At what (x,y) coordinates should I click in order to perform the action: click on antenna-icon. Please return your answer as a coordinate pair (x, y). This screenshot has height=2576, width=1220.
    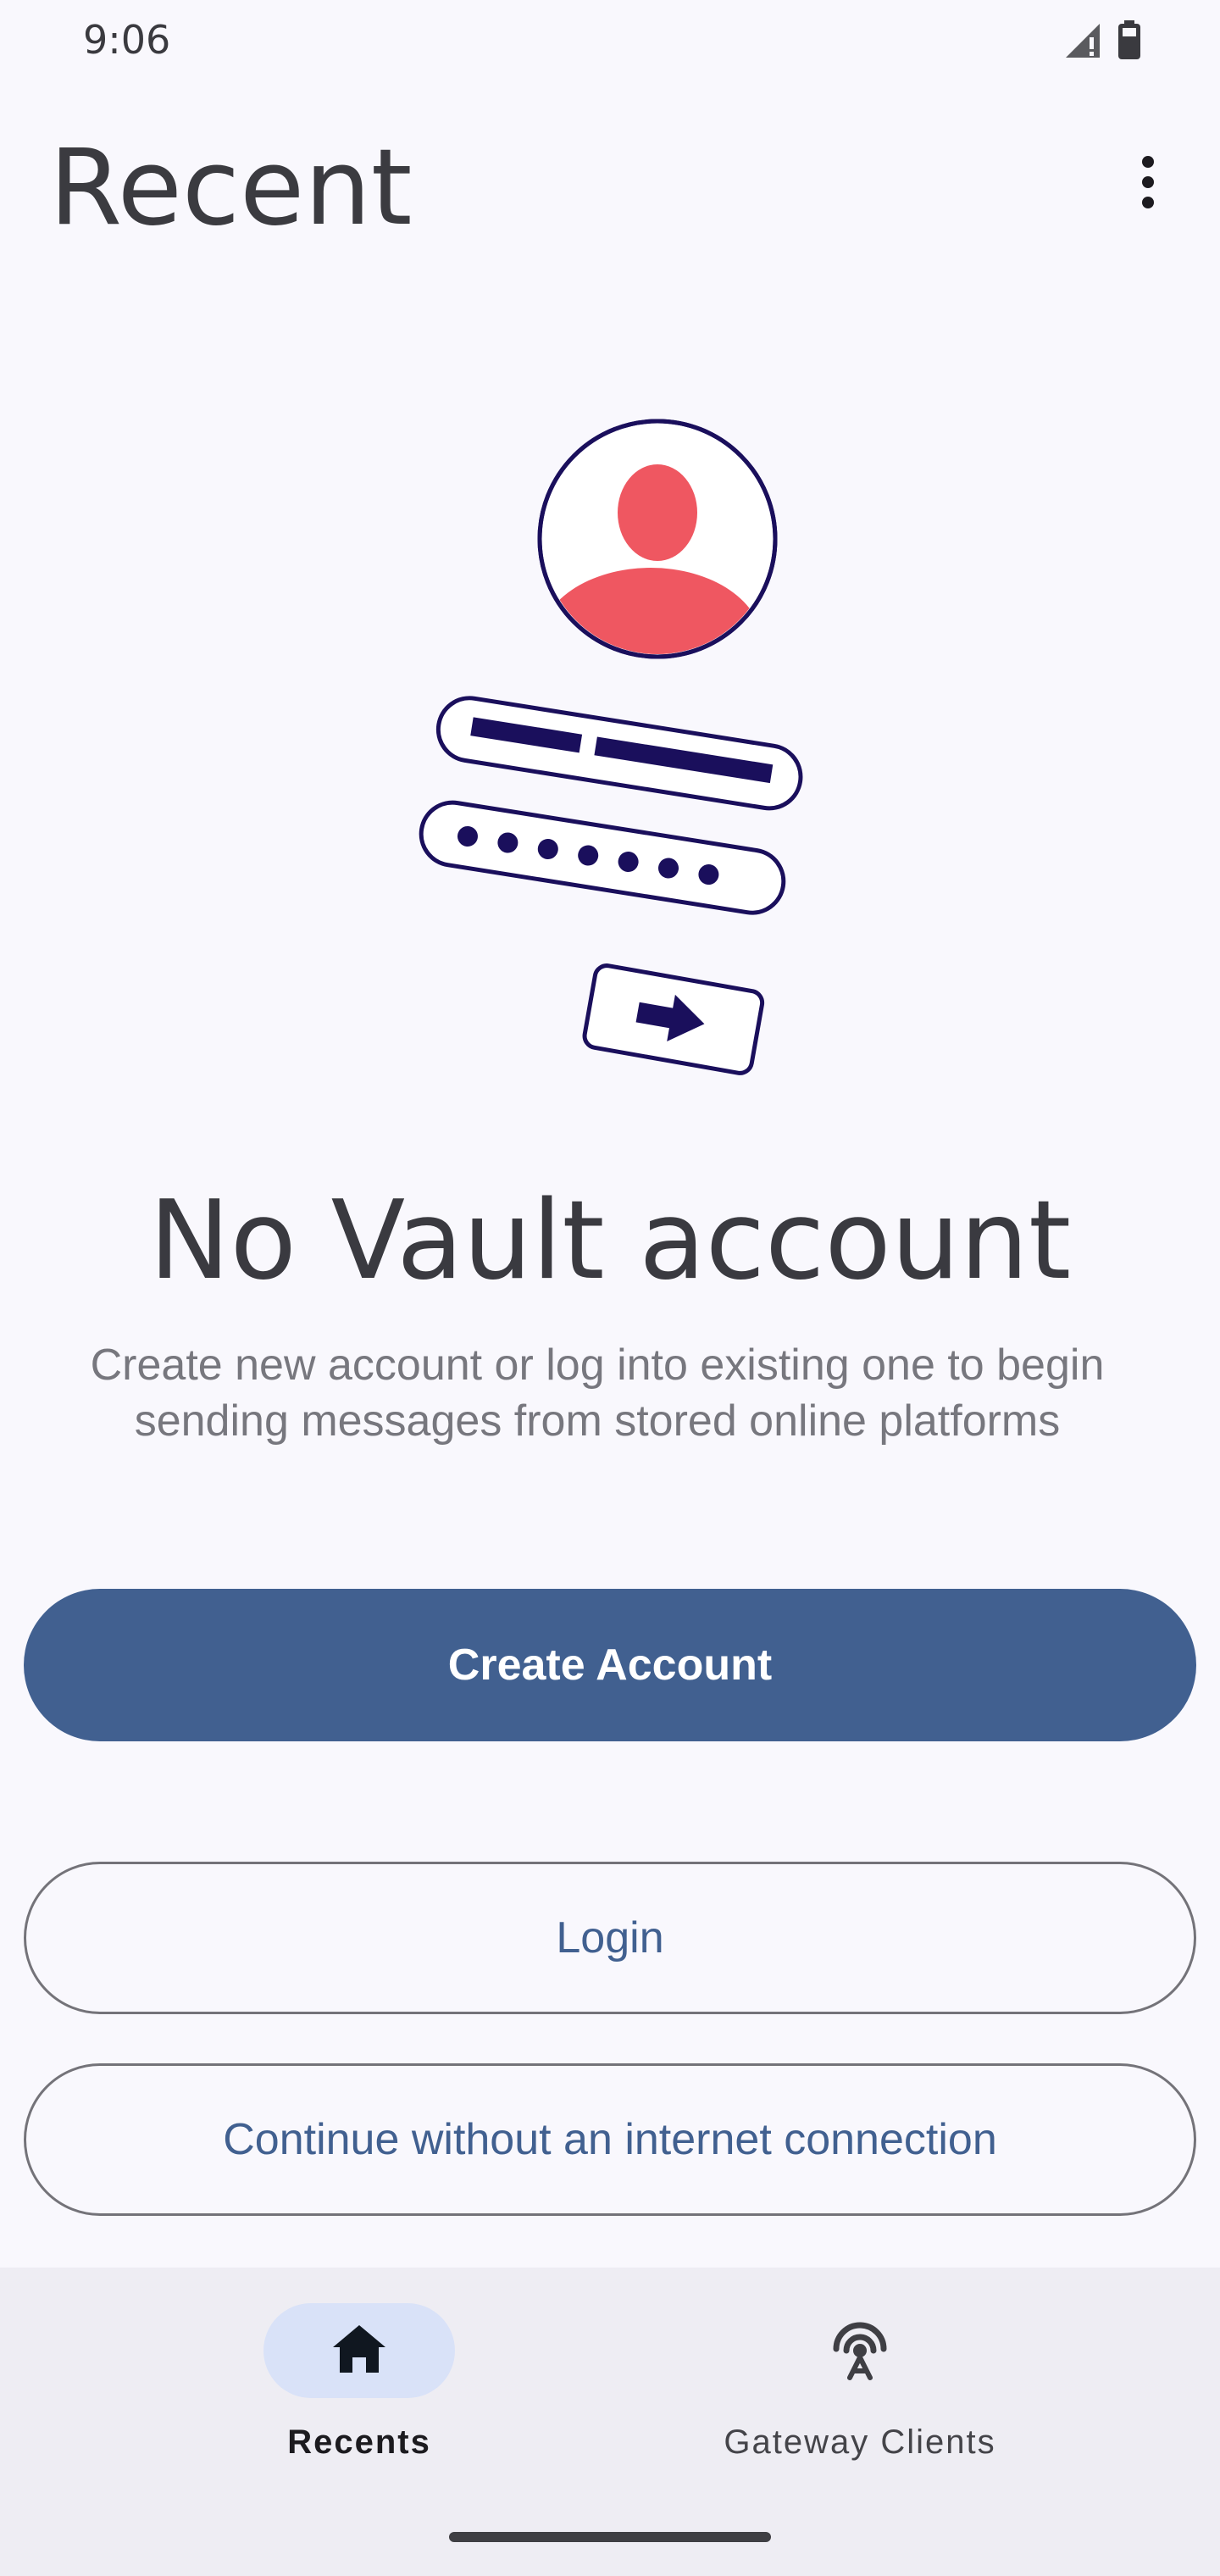
    Looking at the image, I should click on (860, 2351).